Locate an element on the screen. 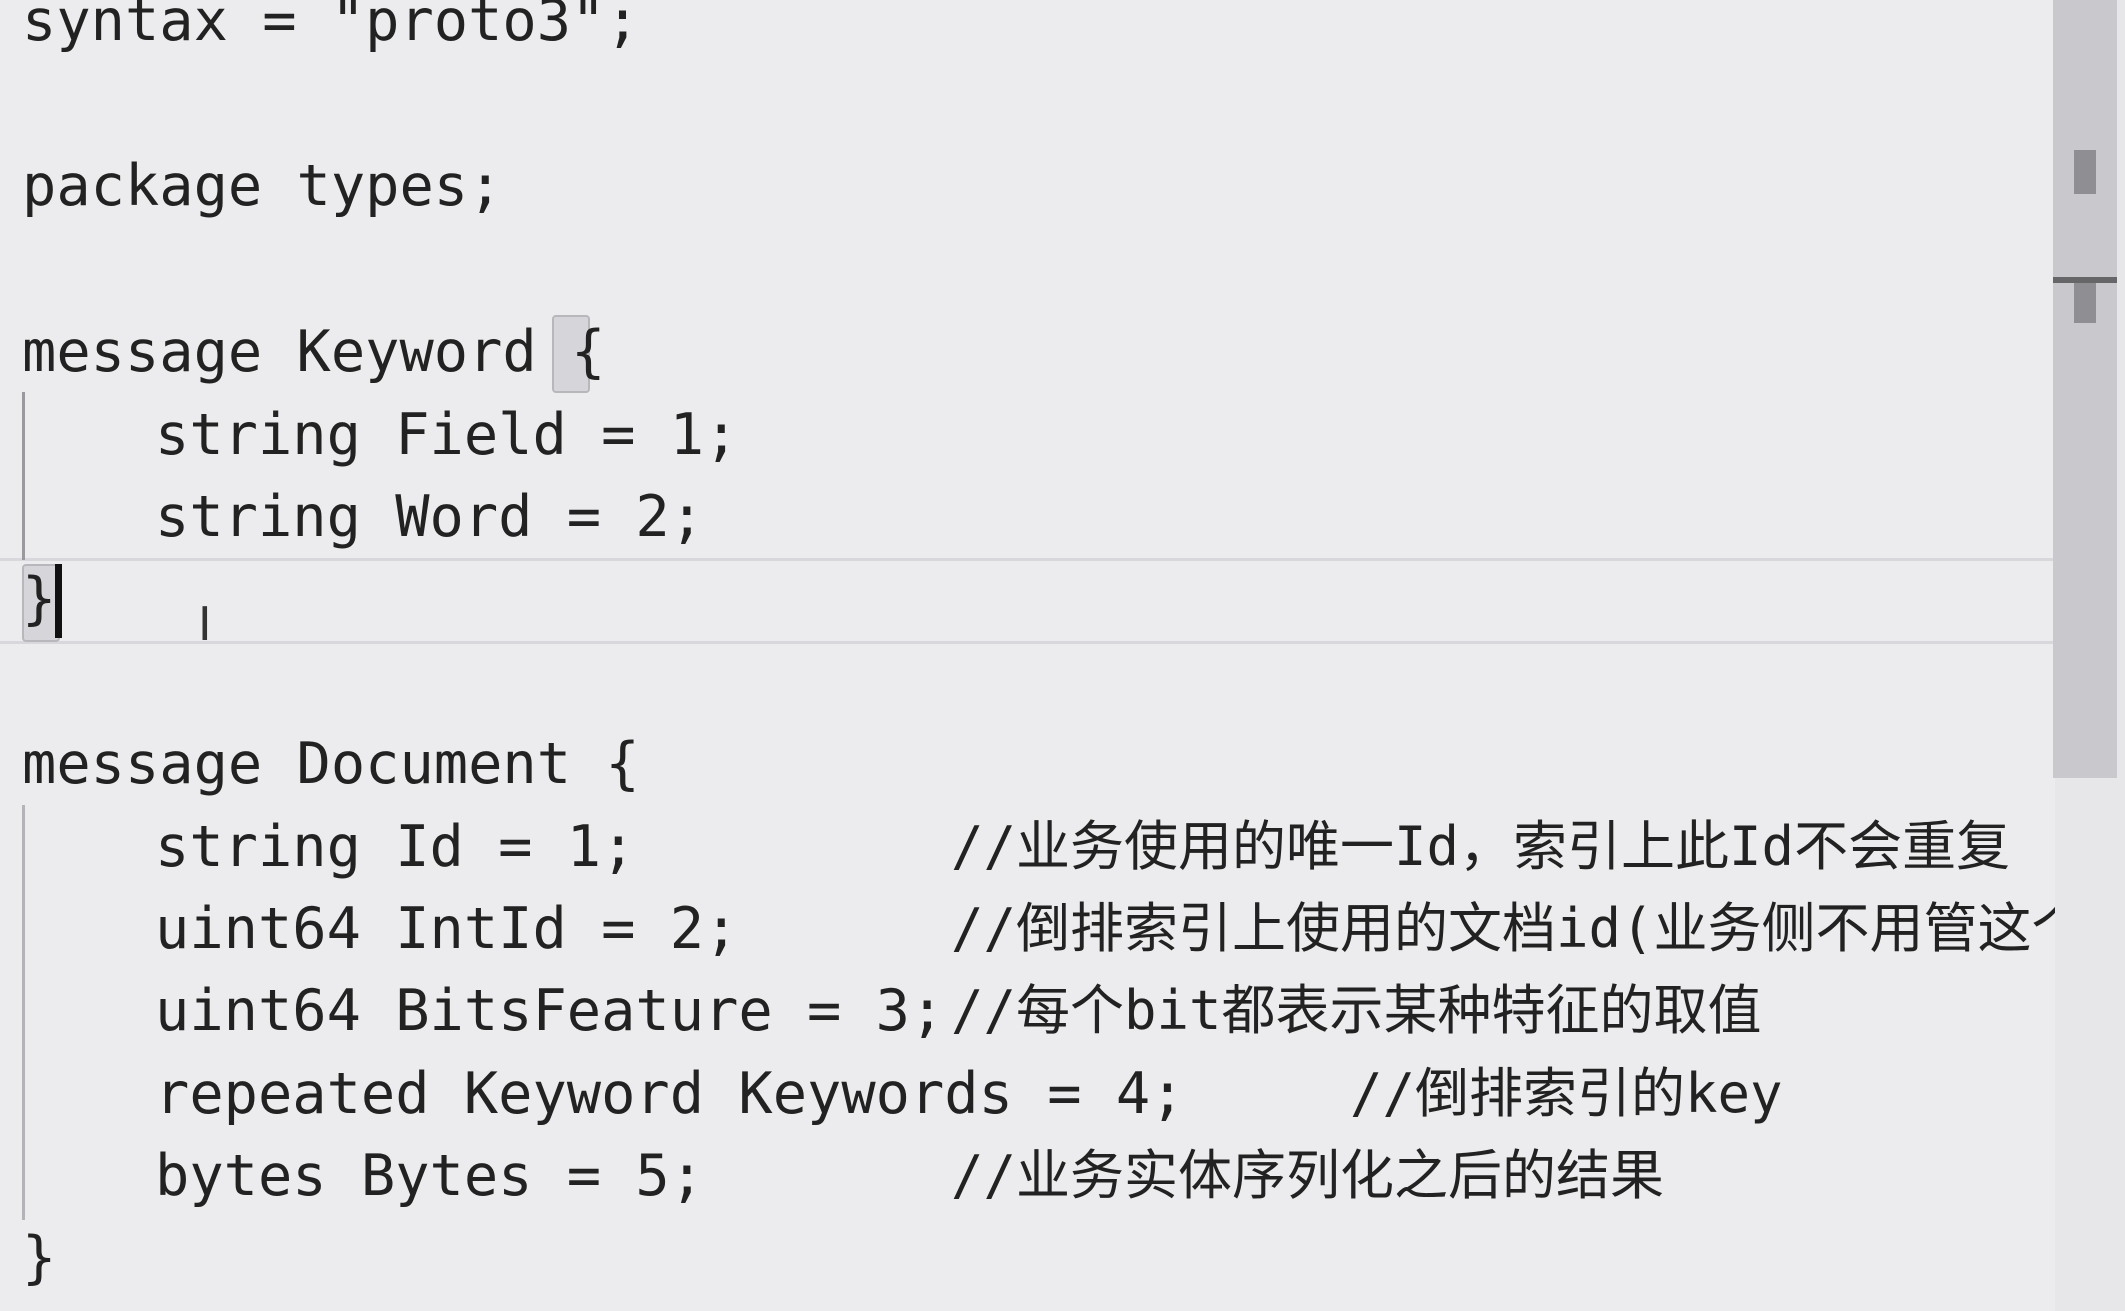 The image size is (2125, 1311). code-line-id: string Id = 1; is located at coordinates (395, 847).